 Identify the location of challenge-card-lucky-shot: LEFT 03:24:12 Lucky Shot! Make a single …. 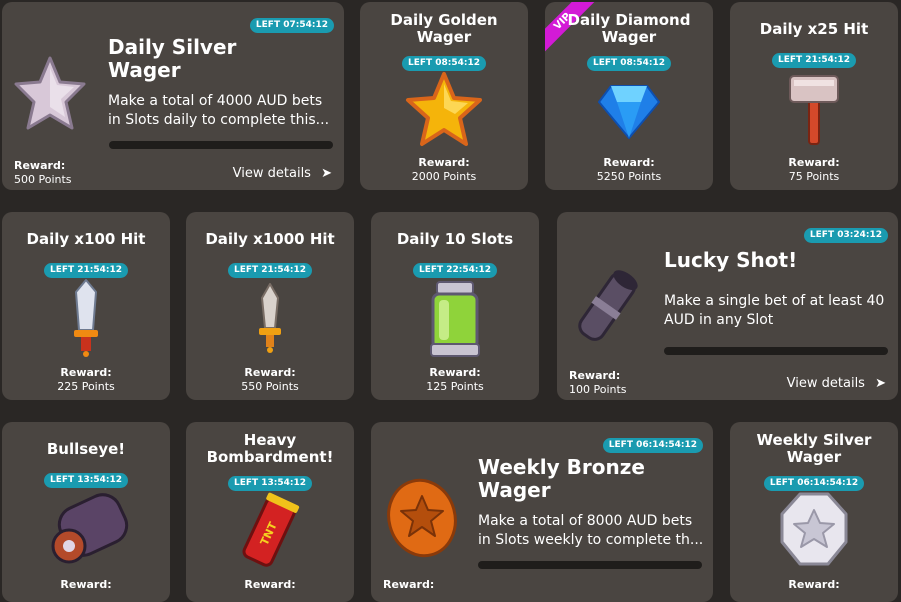
(727, 306).